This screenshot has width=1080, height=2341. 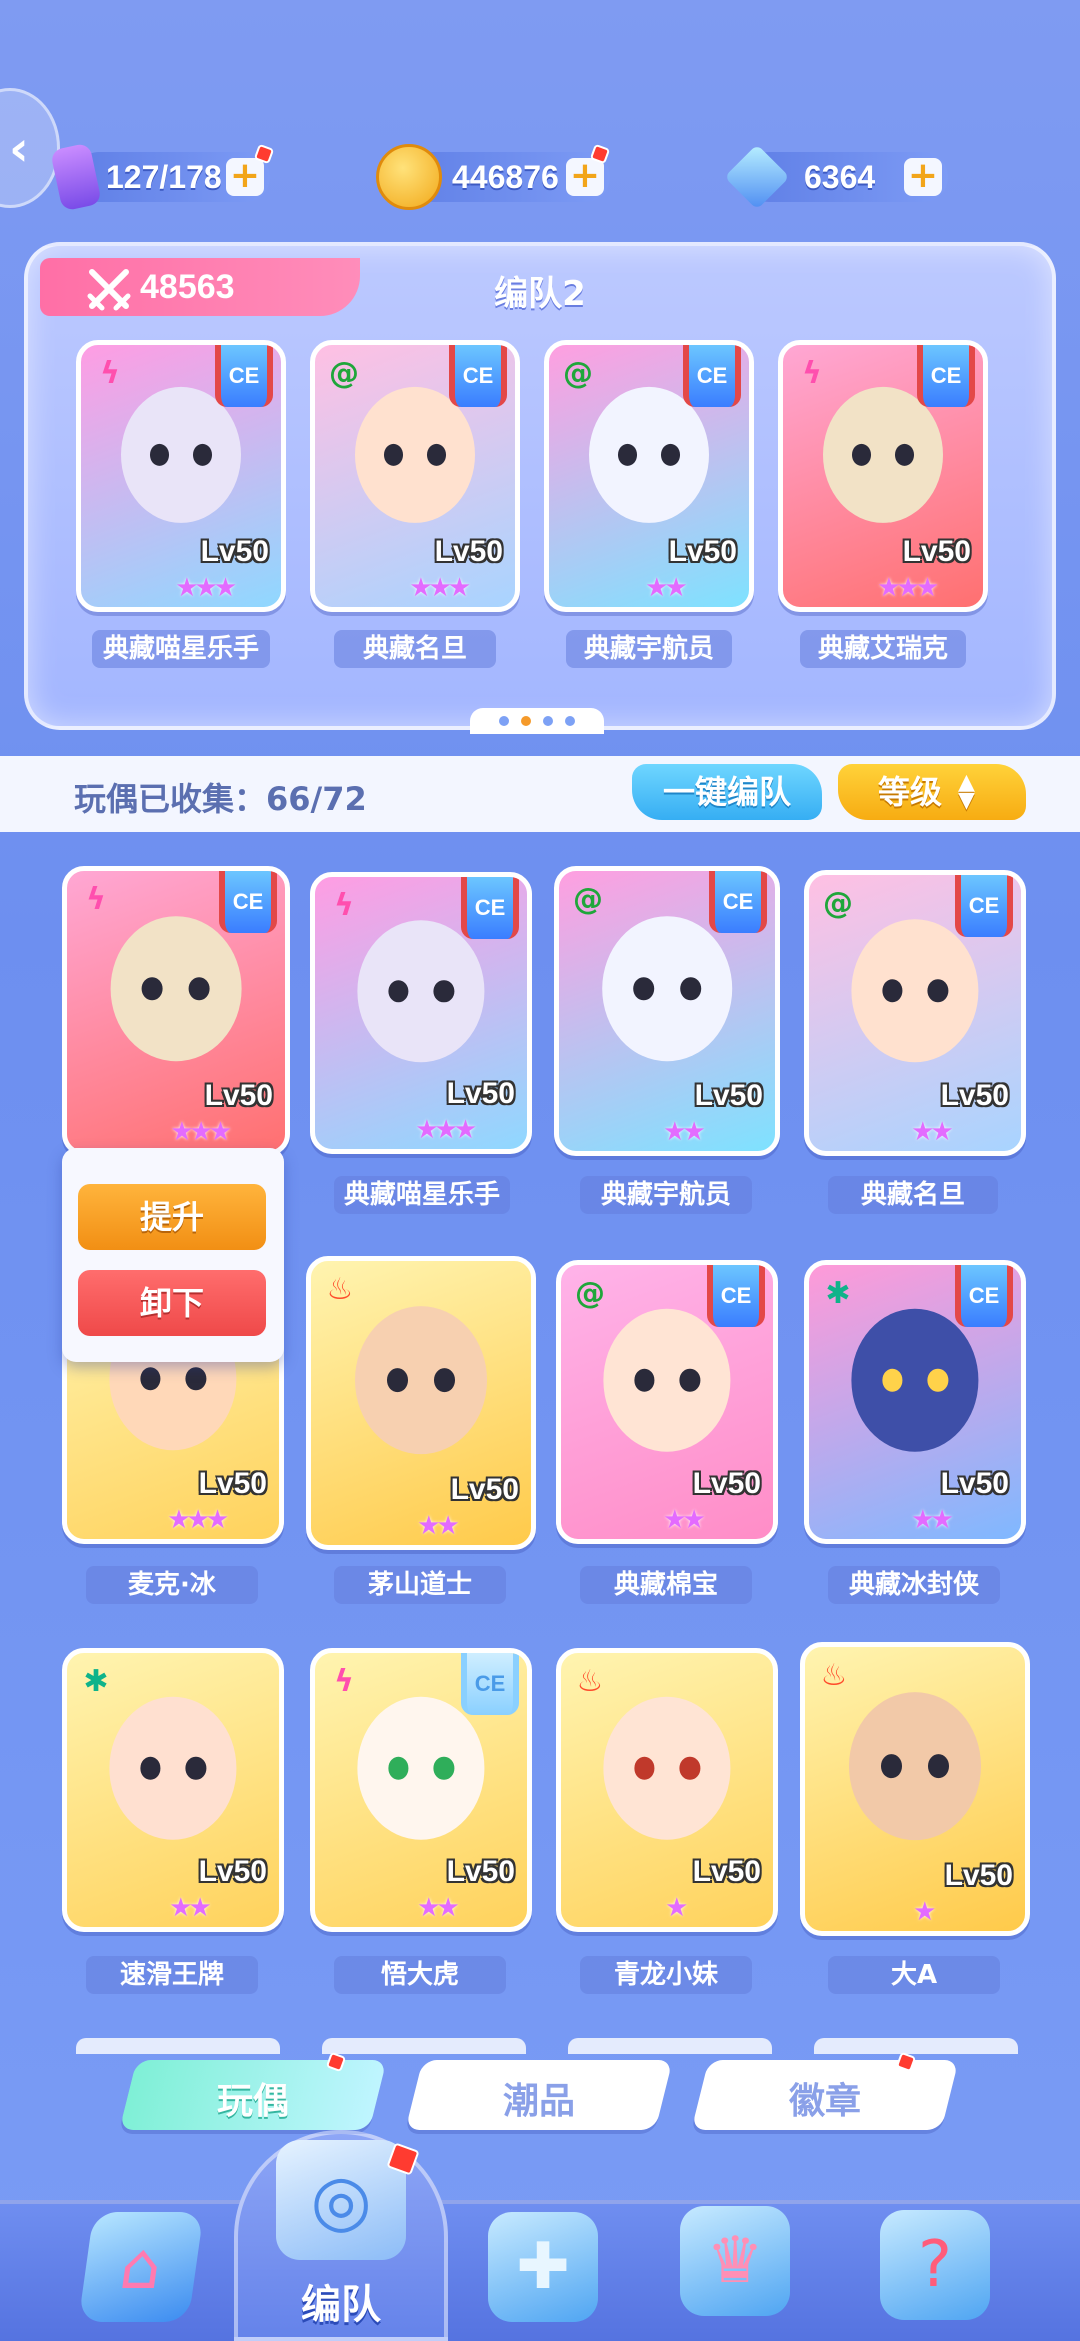 What do you see at coordinates (914, 1975) in the screenshot?
I see `doll-name: 大A` at bounding box center [914, 1975].